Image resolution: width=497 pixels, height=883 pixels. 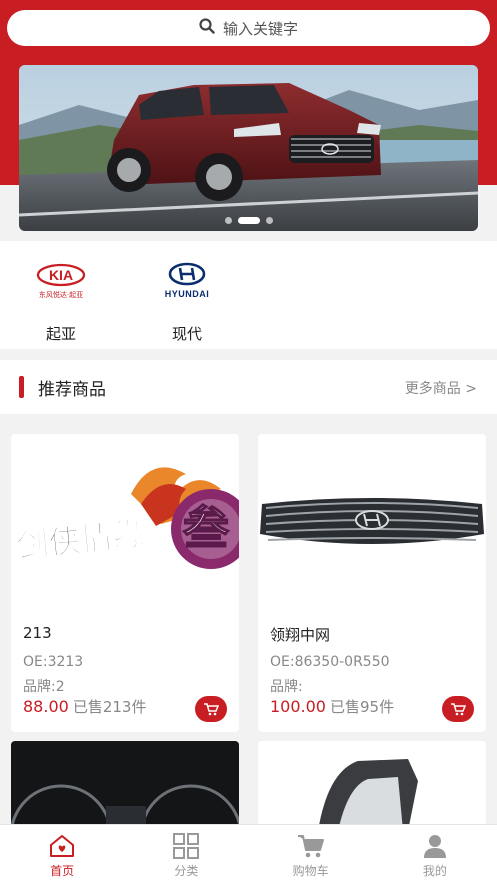 What do you see at coordinates (186, 846) in the screenshot?
I see `grid-icon` at bounding box center [186, 846].